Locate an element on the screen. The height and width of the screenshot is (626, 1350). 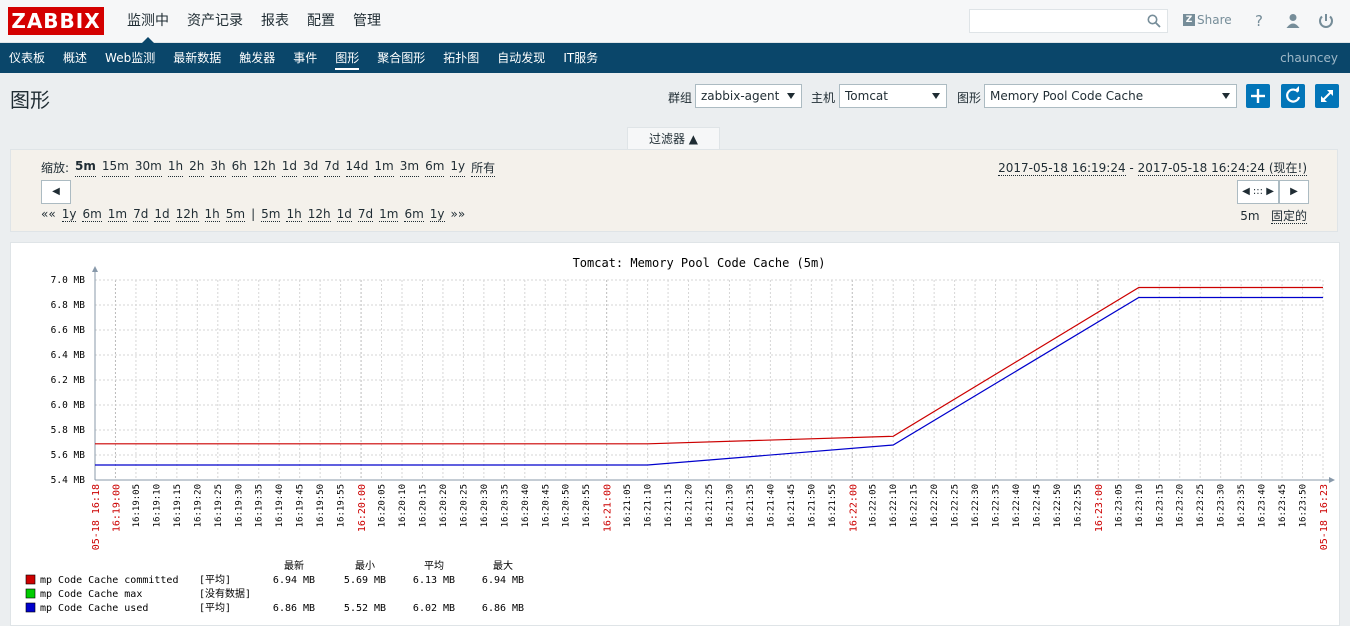
nav-maps: 拓扑图 is located at coordinates (461, 58).